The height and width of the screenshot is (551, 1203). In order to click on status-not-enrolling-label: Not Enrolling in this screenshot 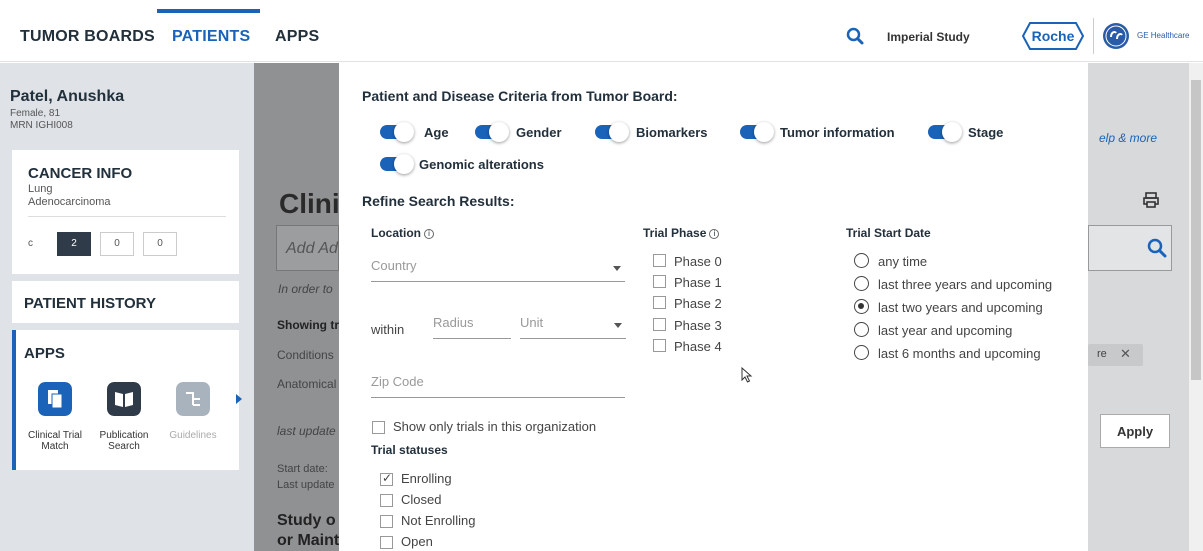, I will do `click(438, 520)`.